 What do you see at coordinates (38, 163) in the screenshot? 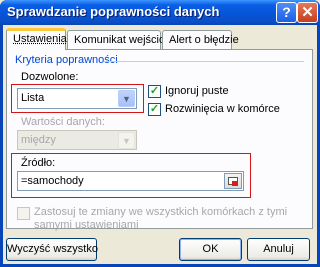
I see `source-label: Źródło:` at bounding box center [38, 163].